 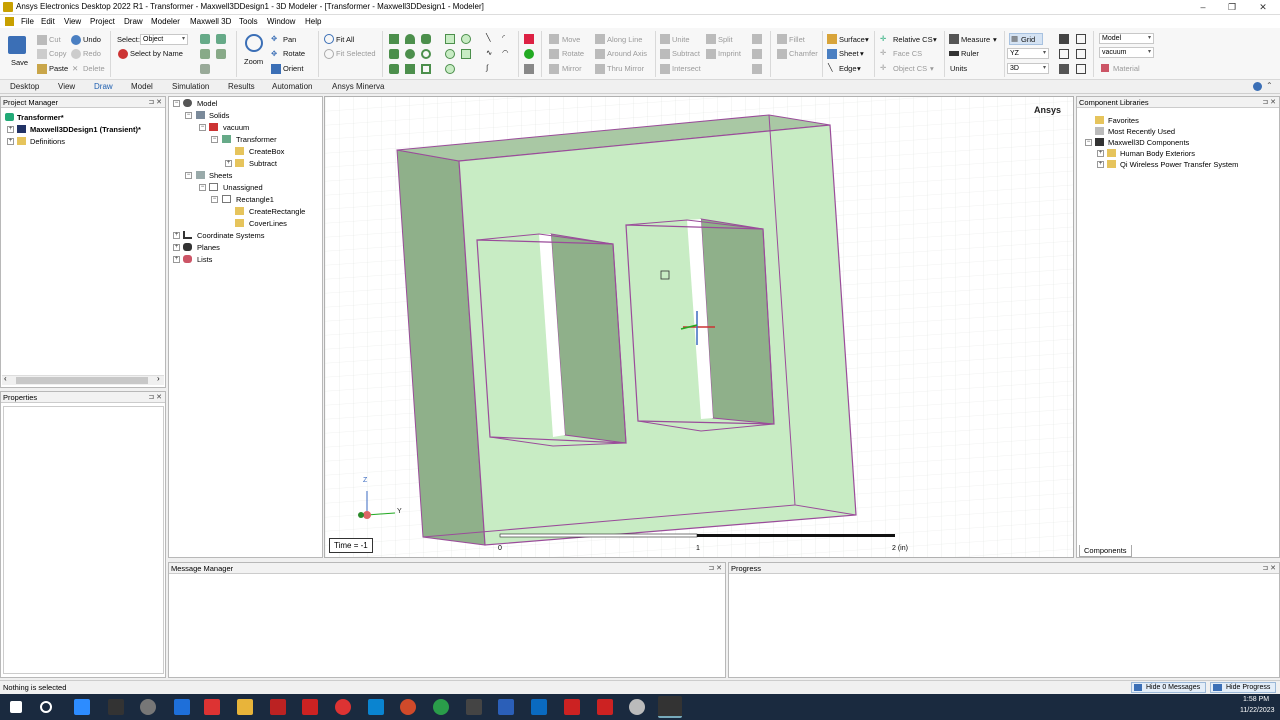 What do you see at coordinates (156, 53) in the screenshot?
I see `select-by-name-button: Select by Name` at bounding box center [156, 53].